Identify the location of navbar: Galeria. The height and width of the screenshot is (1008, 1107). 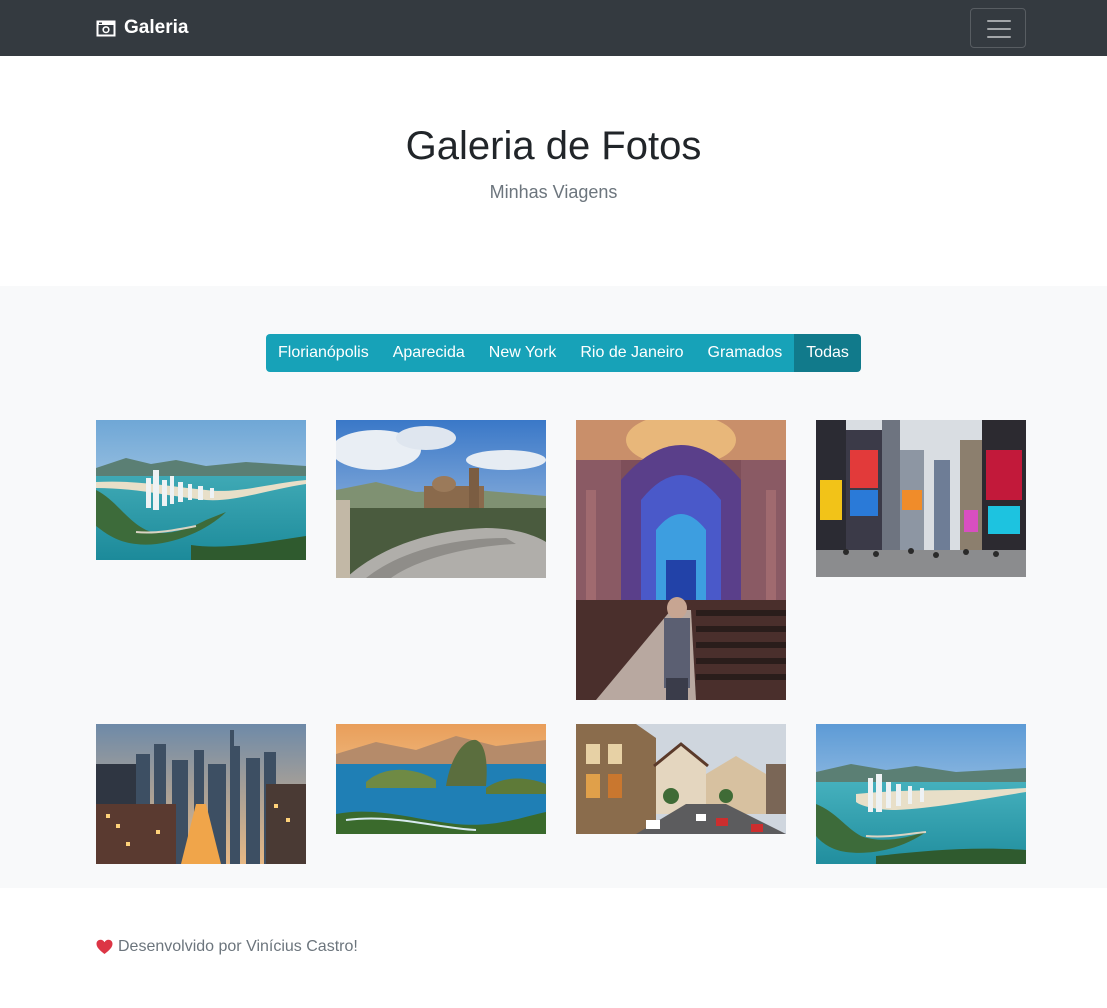
(553, 28).